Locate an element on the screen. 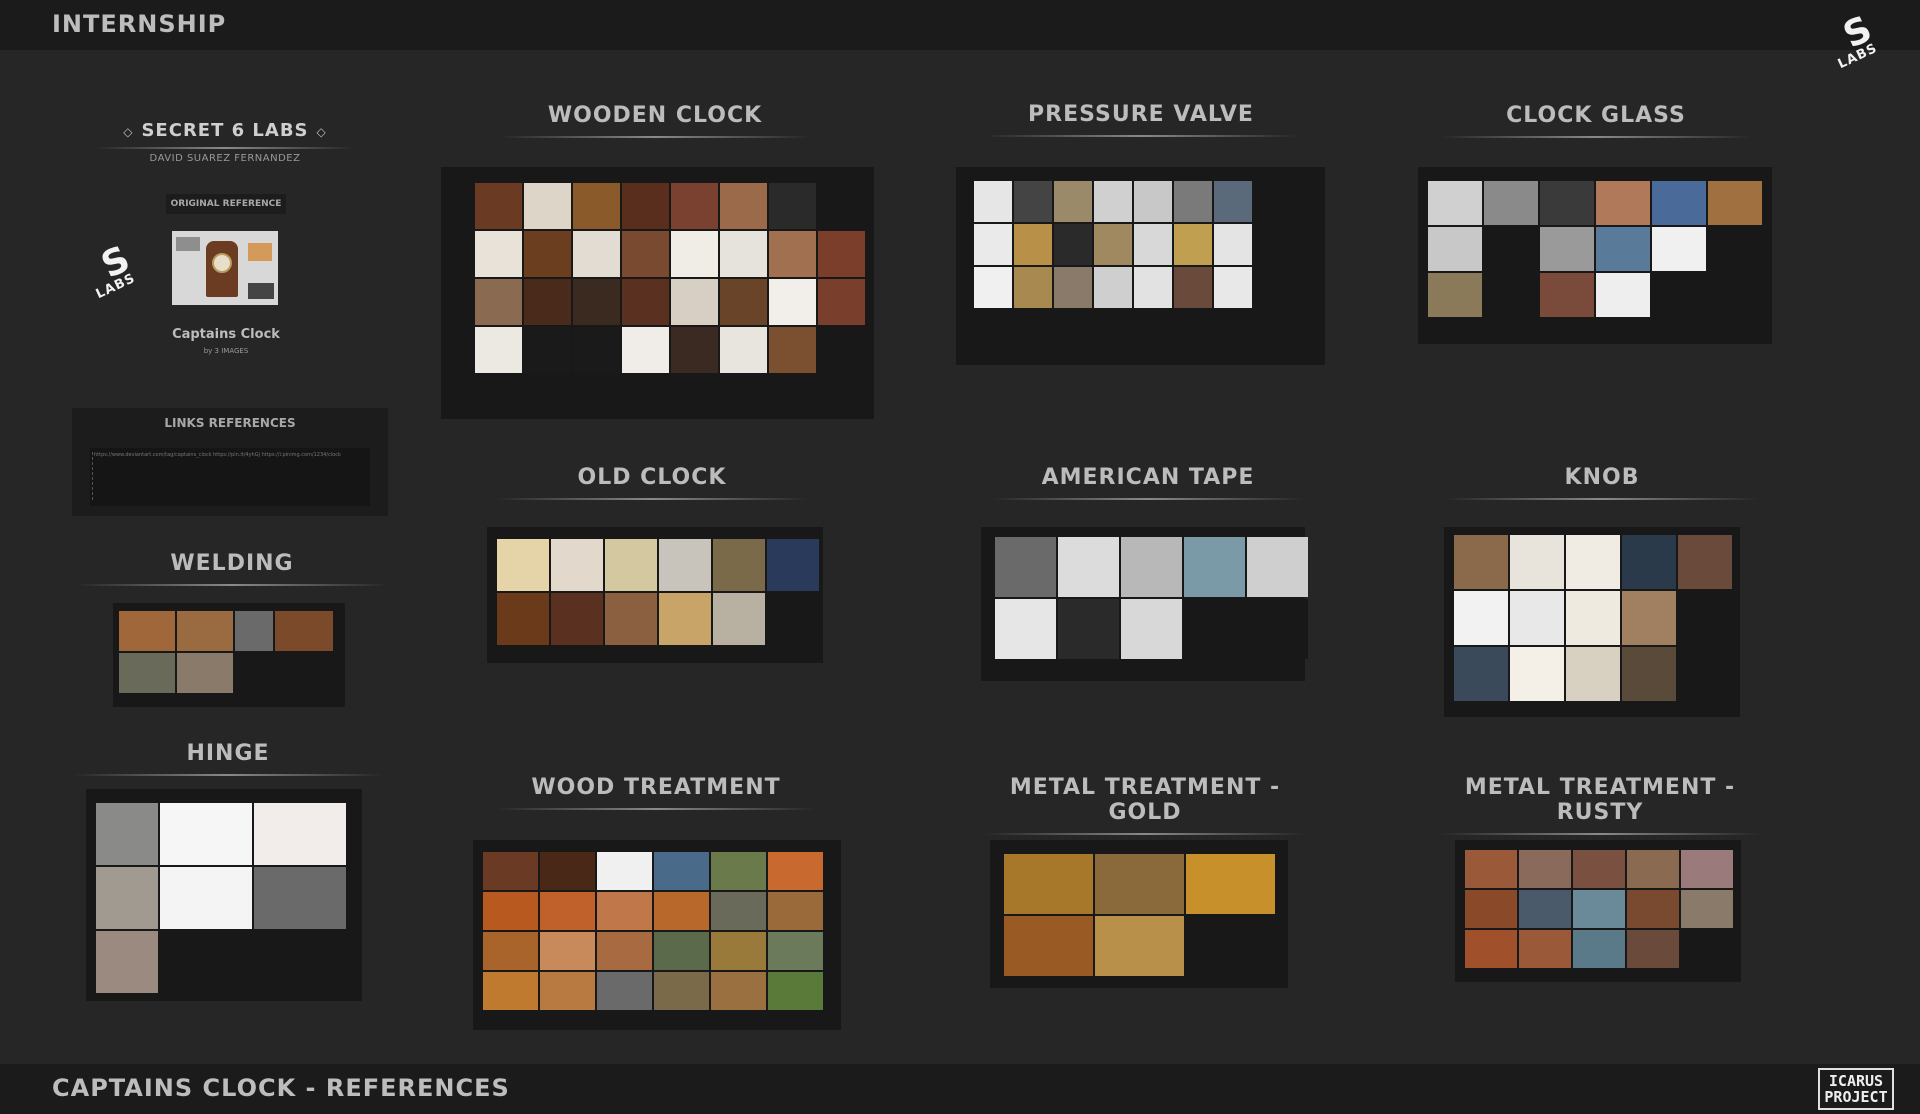 The height and width of the screenshot is (1114, 1920). original-reference-thumbnail is located at coordinates (225, 268).